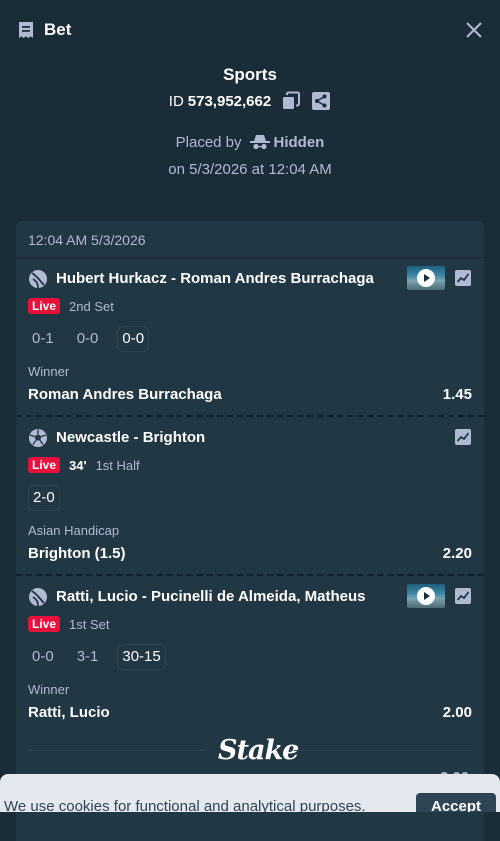 Image resolution: width=500 pixels, height=841 pixels. I want to click on accept-cookies-button: Accept, so click(456, 802).